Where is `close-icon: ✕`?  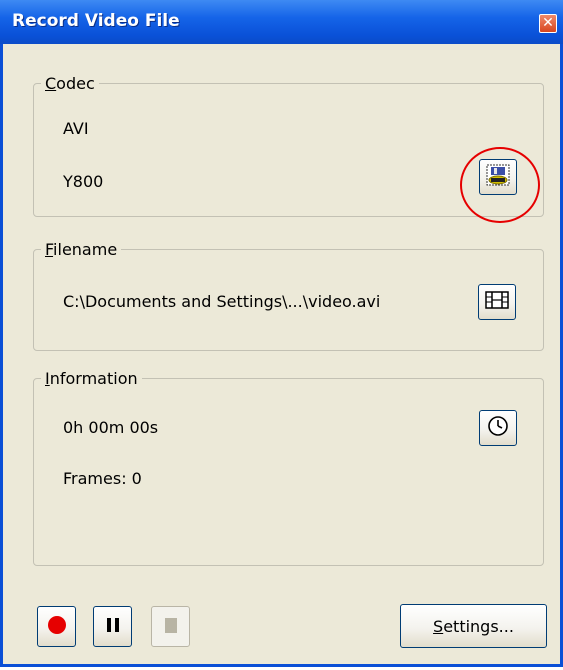
close-icon: ✕ is located at coordinates (548, 23).